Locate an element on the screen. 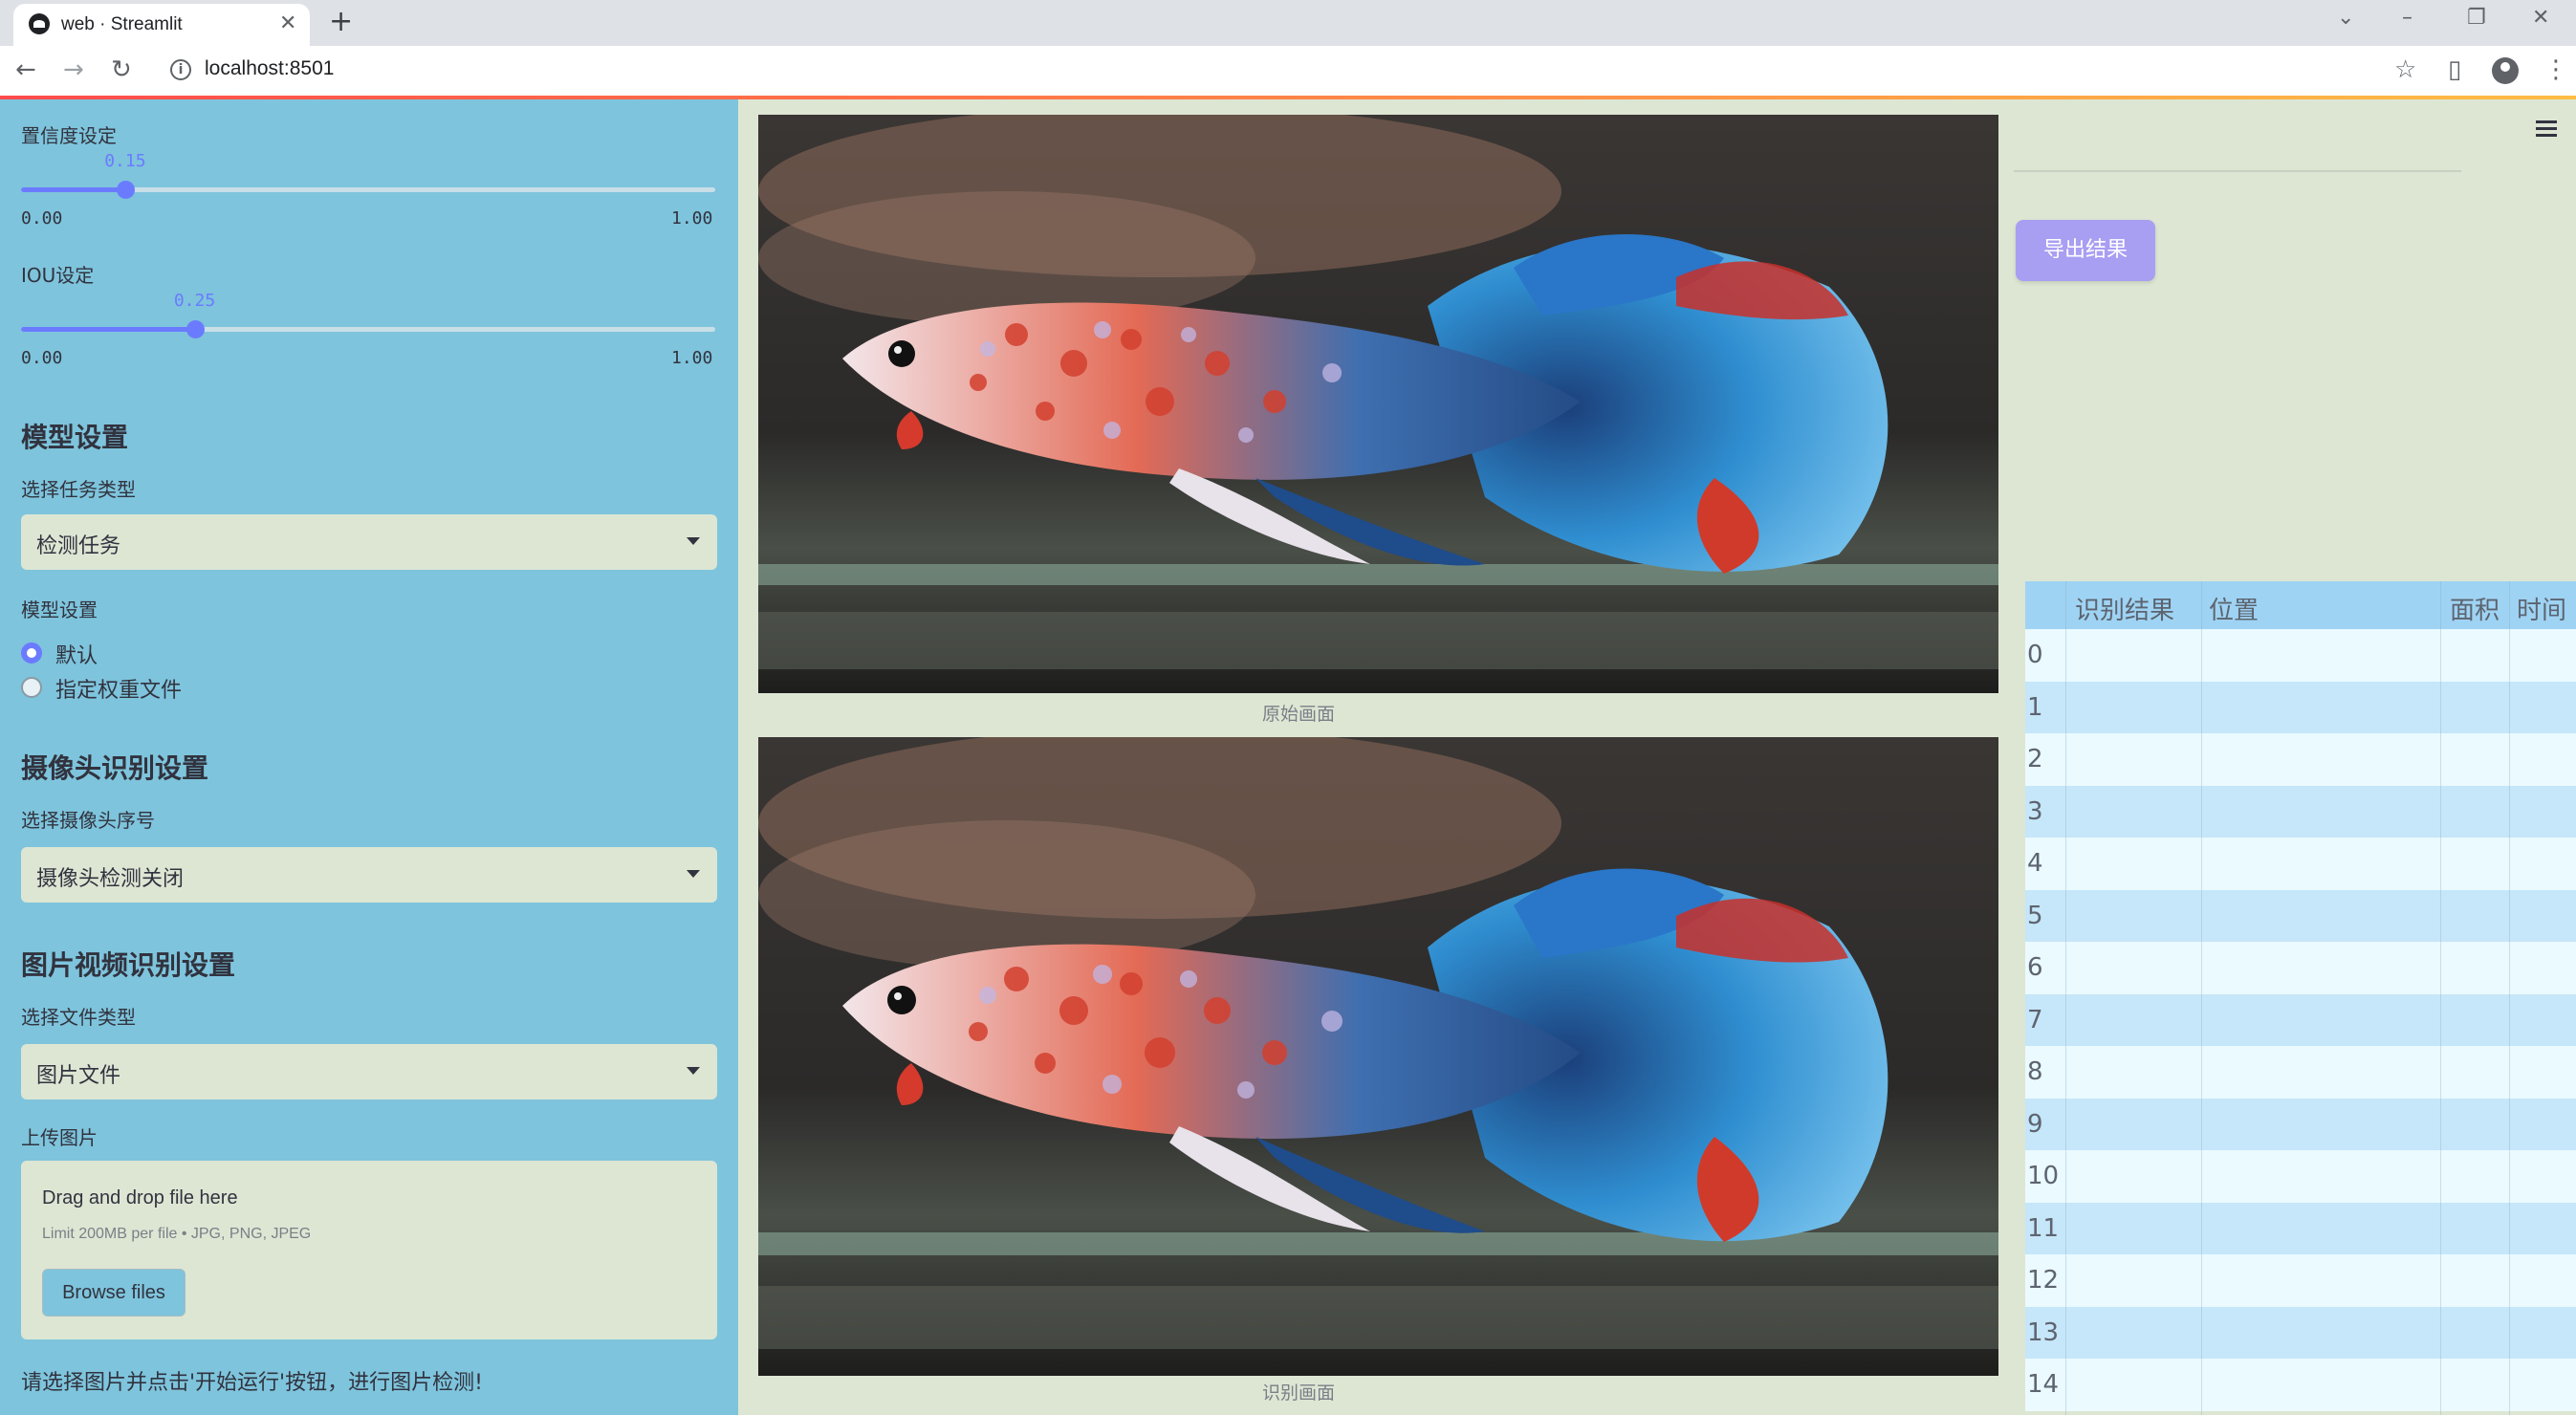 The image size is (2576, 1415). original-caption: 原始画面 is located at coordinates (1298, 715).